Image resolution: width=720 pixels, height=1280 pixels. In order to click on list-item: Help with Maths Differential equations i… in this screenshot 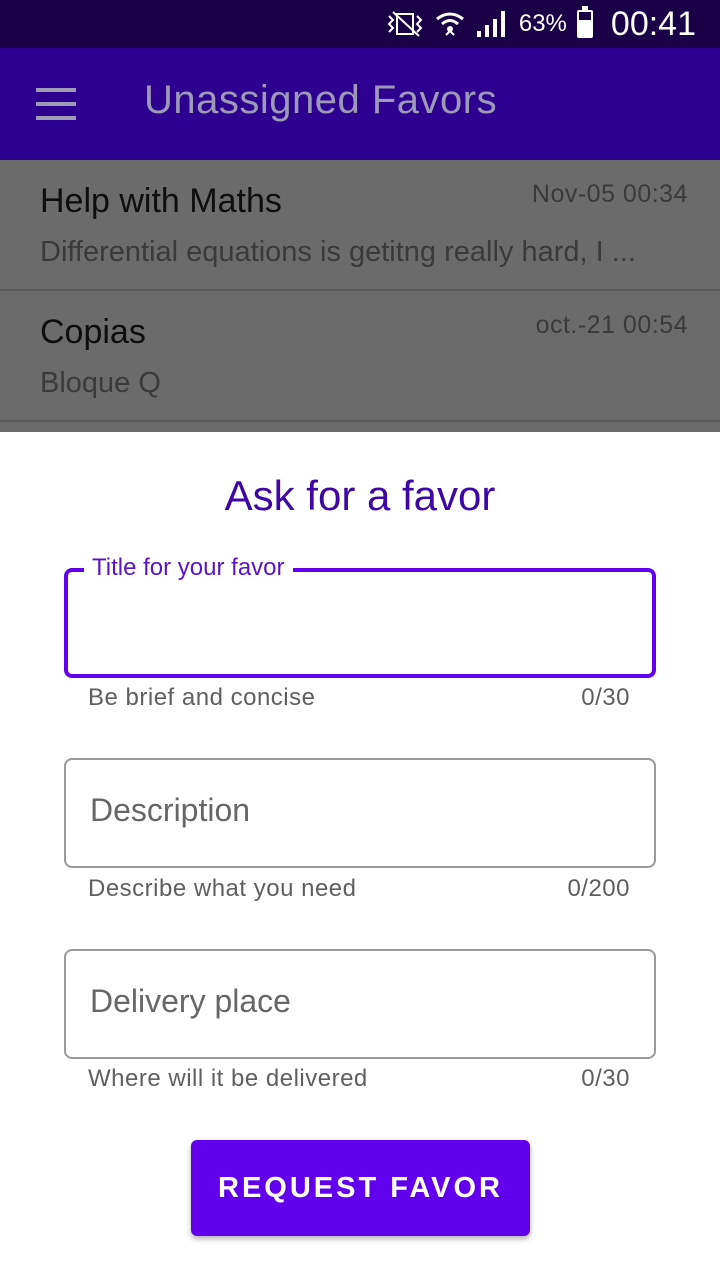, I will do `click(360, 225)`.